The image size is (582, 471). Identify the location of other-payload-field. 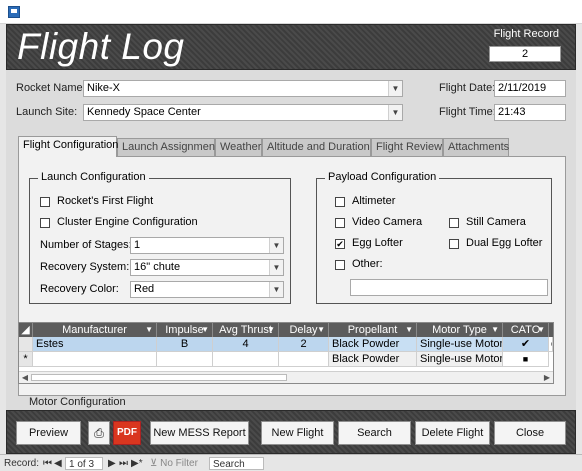
(449, 287).